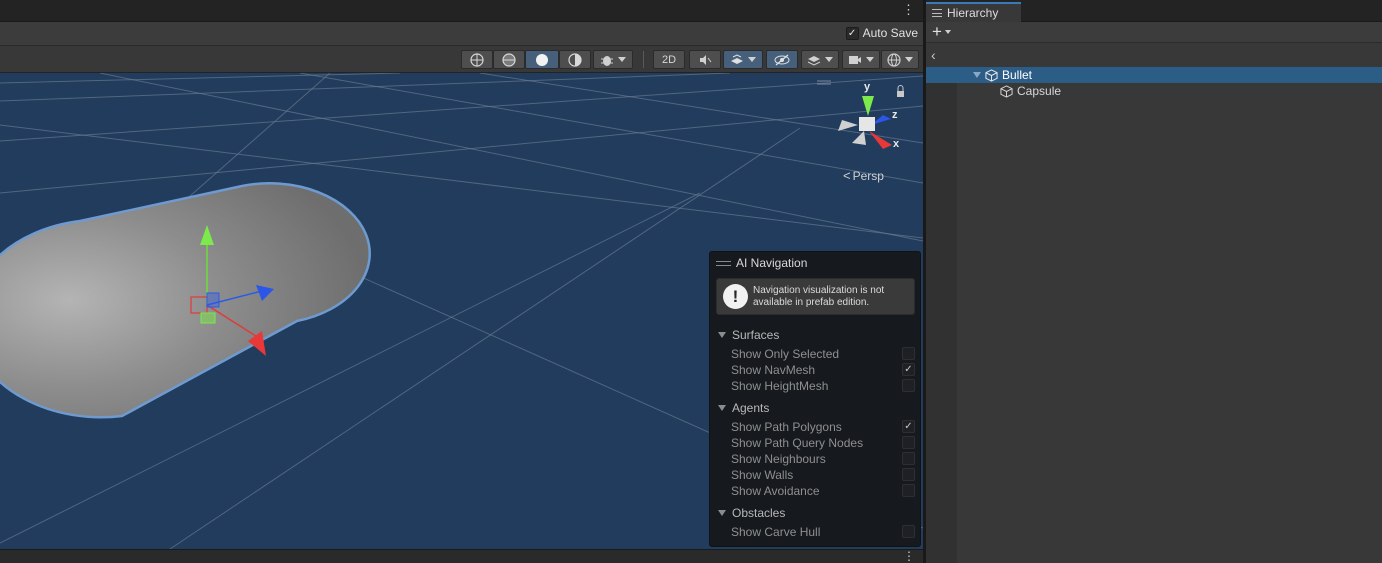 The width and height of the screenshot is (1382, 563). I want to click on bottom-panel-strip: ⋮, so click(461, 556).